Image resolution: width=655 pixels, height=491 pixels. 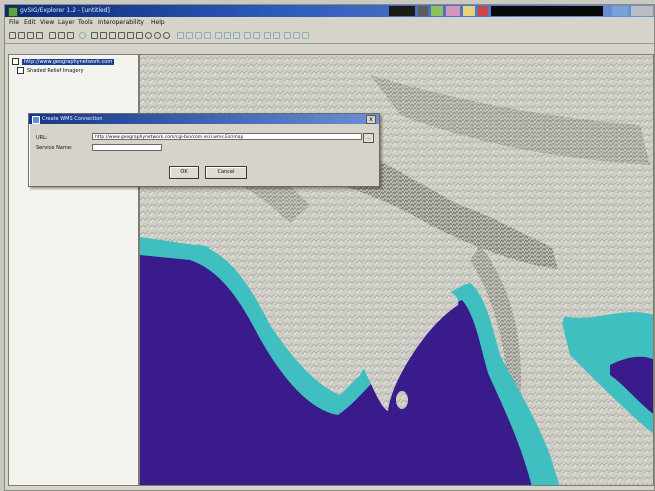 I want to click on vertex-icon, so click(x=256, y=35).